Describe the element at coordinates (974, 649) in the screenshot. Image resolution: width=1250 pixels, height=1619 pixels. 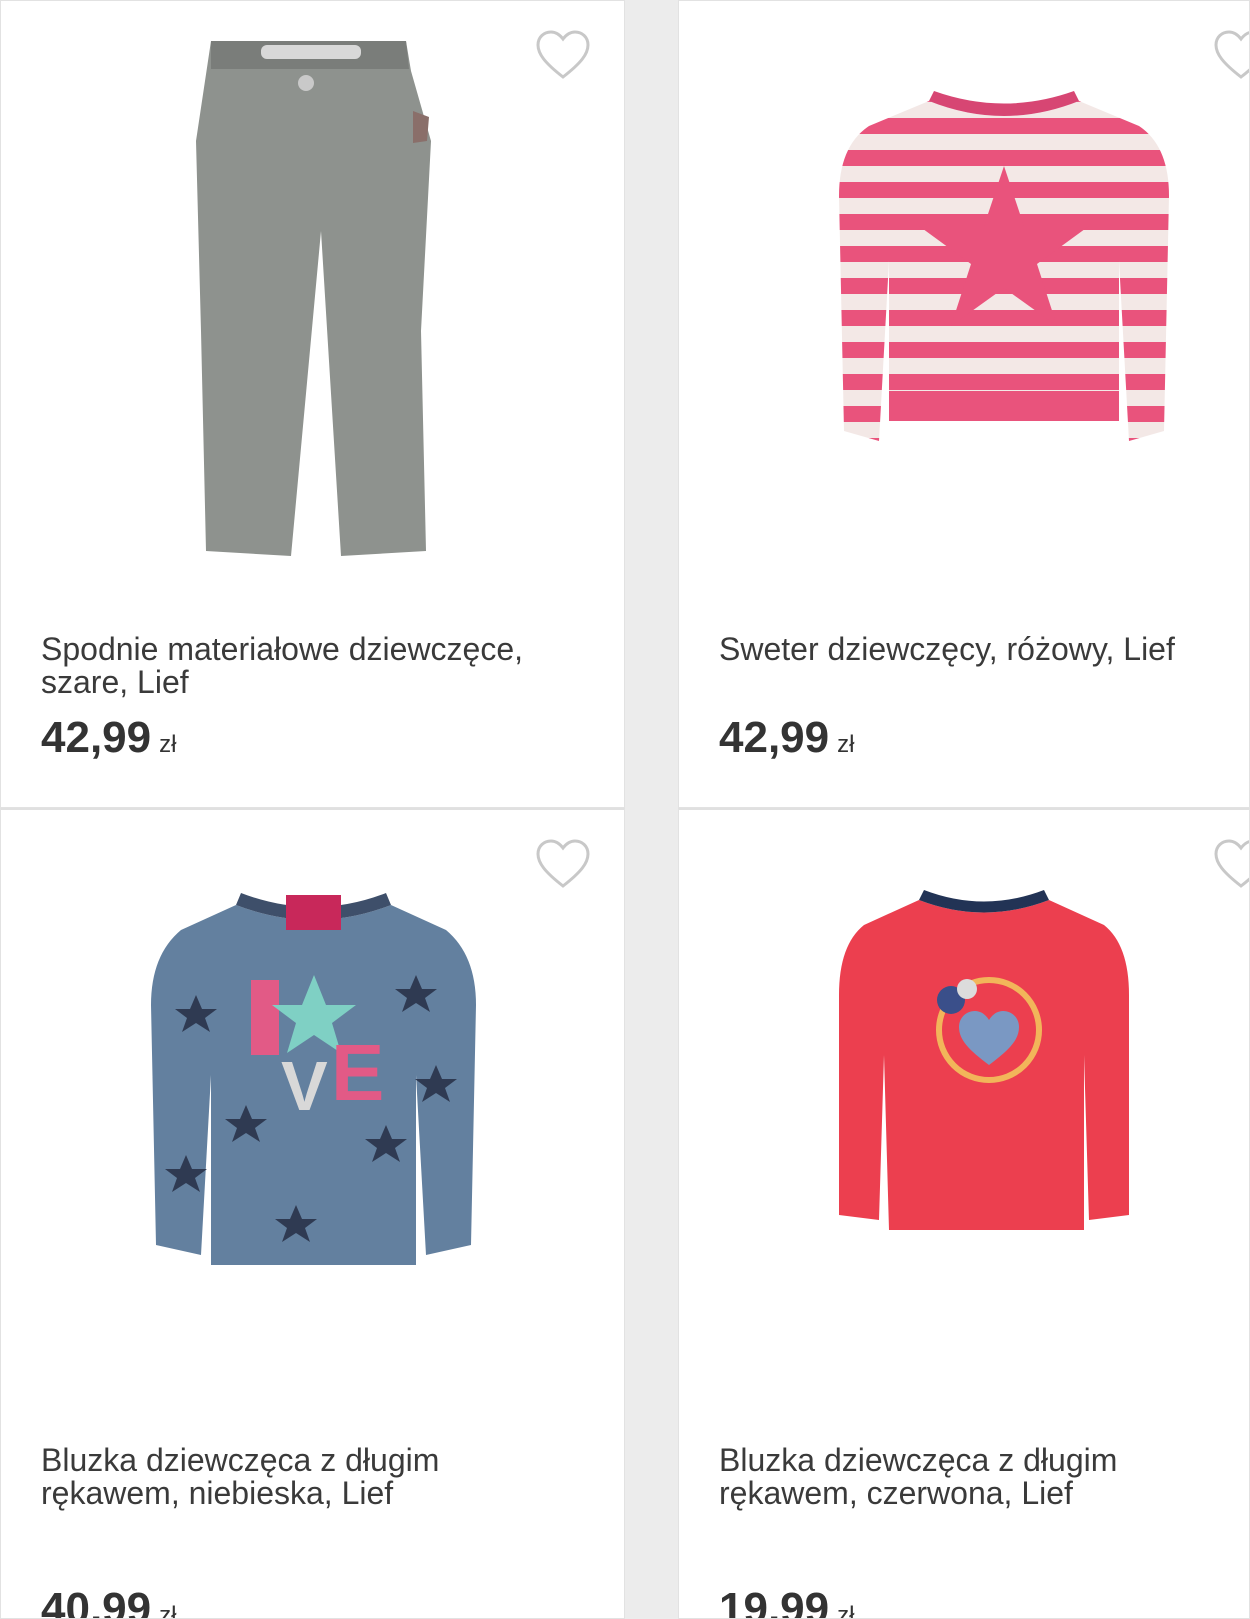
I see `product-title: Sweter dziewczęcy, różowy, Lief` at that location.